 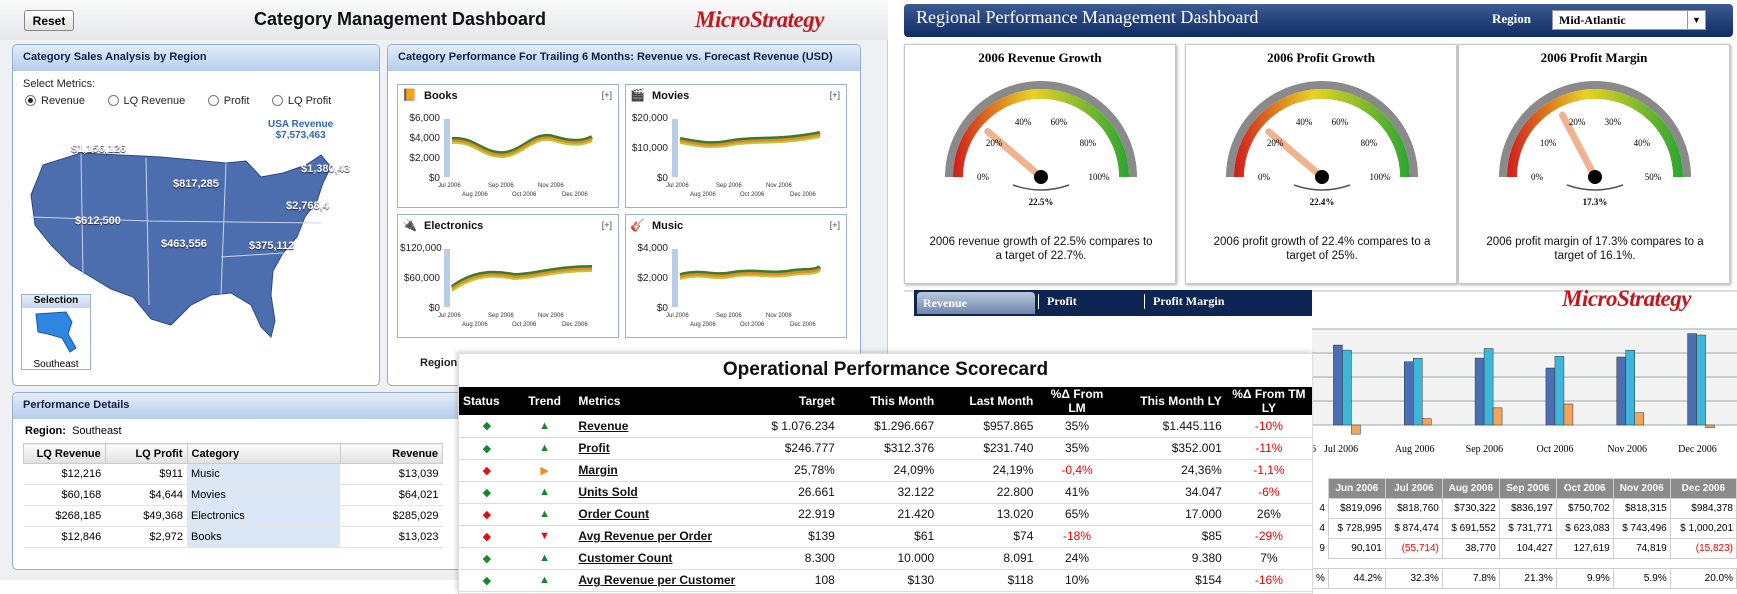 I want to click on x-tick-label: Aug 2006, so click(x=1414, y=449).